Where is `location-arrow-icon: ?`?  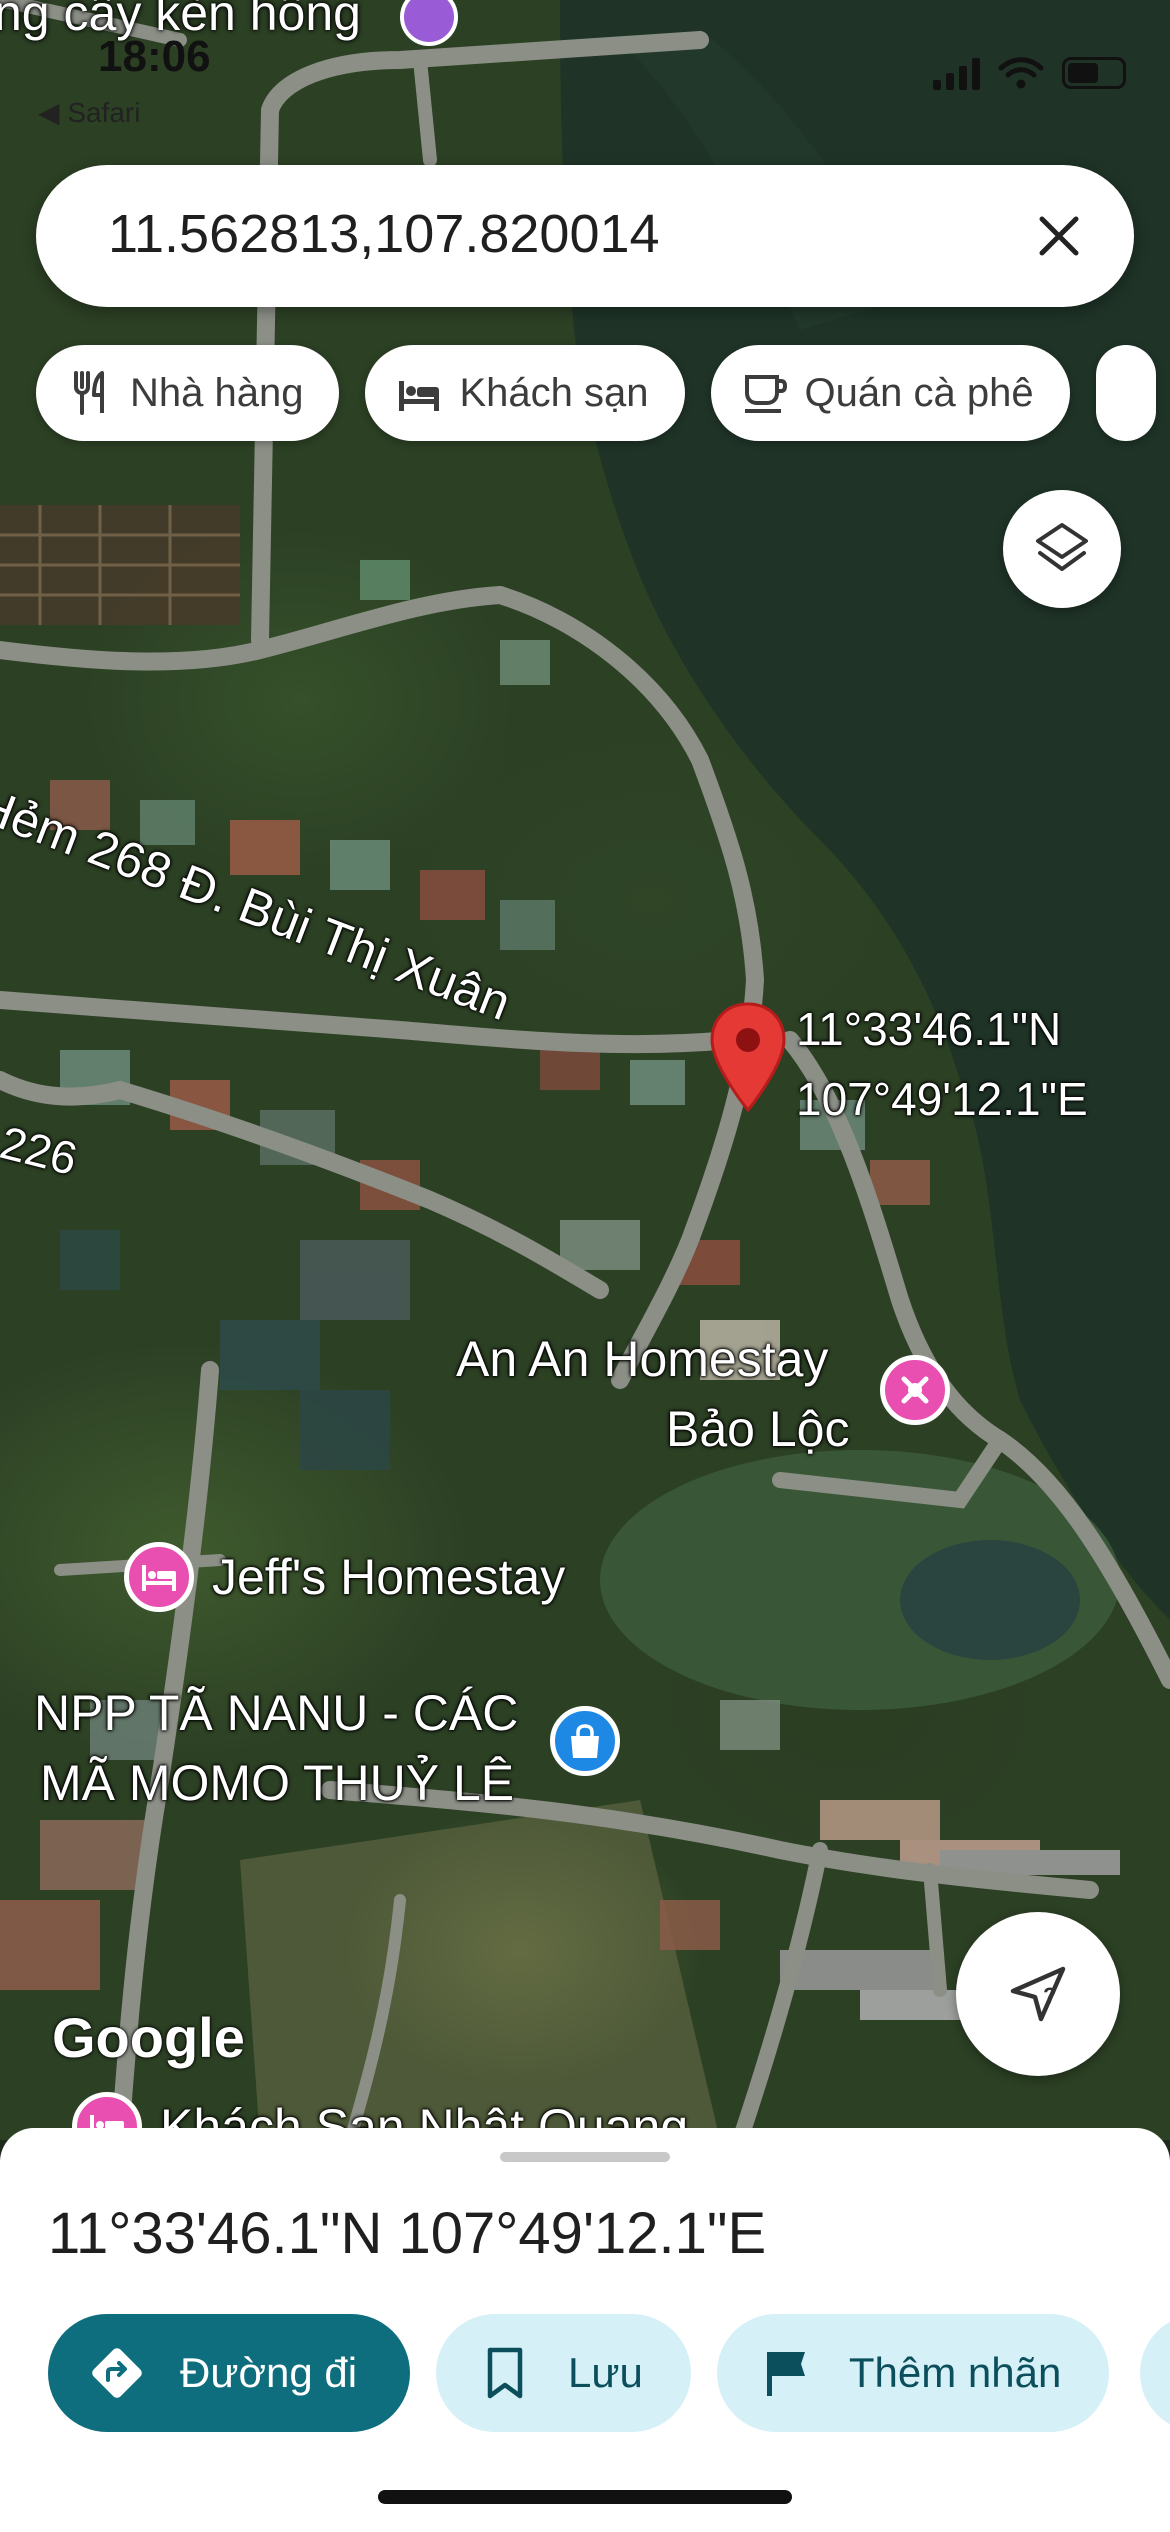 location-arrow-icon: ? is located at coordinates (1038, 1994).